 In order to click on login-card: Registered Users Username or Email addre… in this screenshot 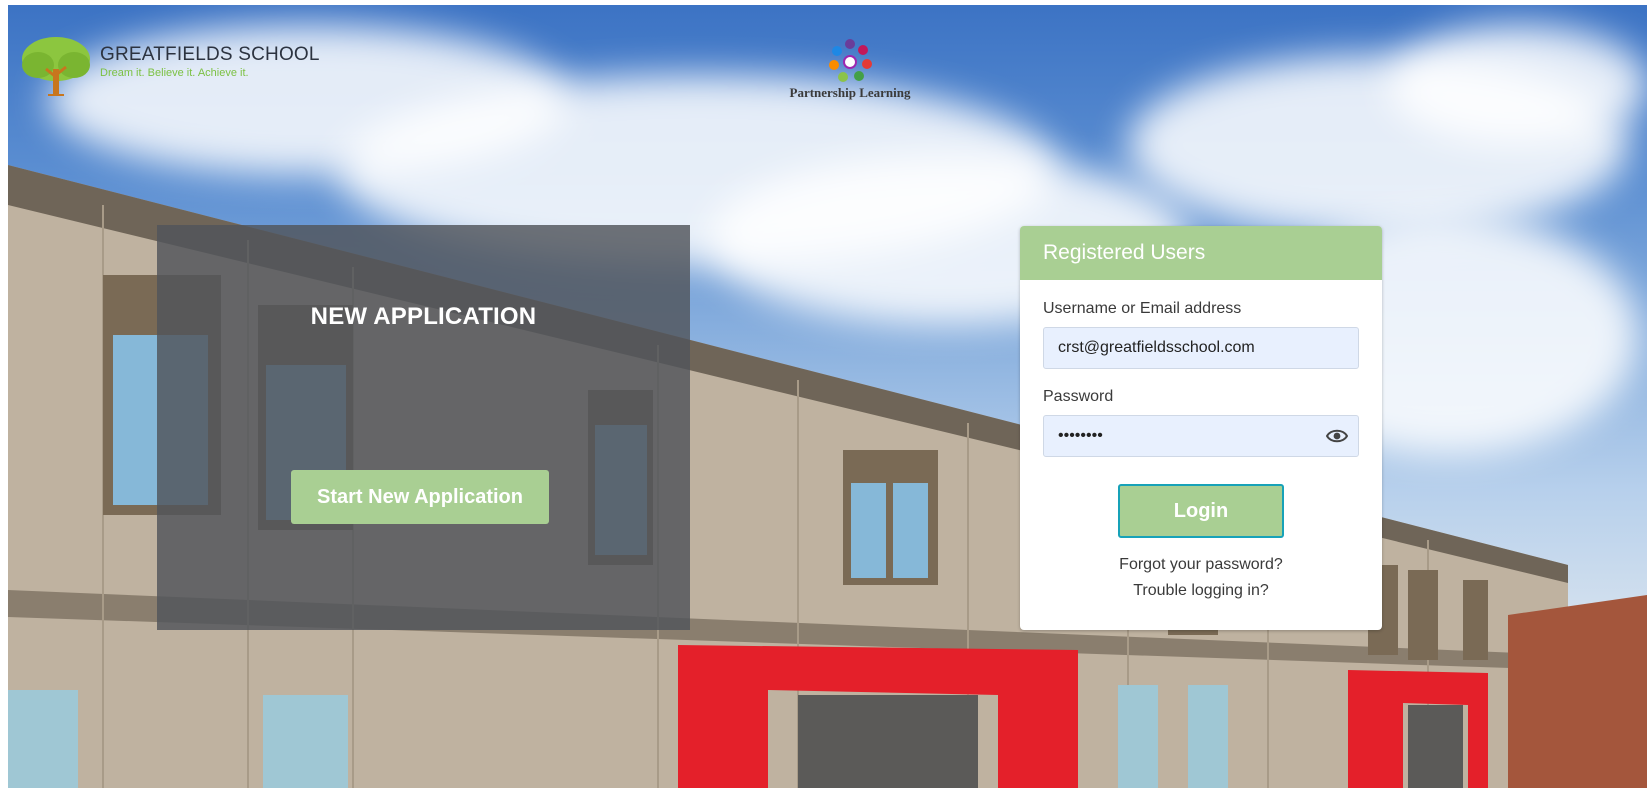, I will do `click(1201, 428)`.